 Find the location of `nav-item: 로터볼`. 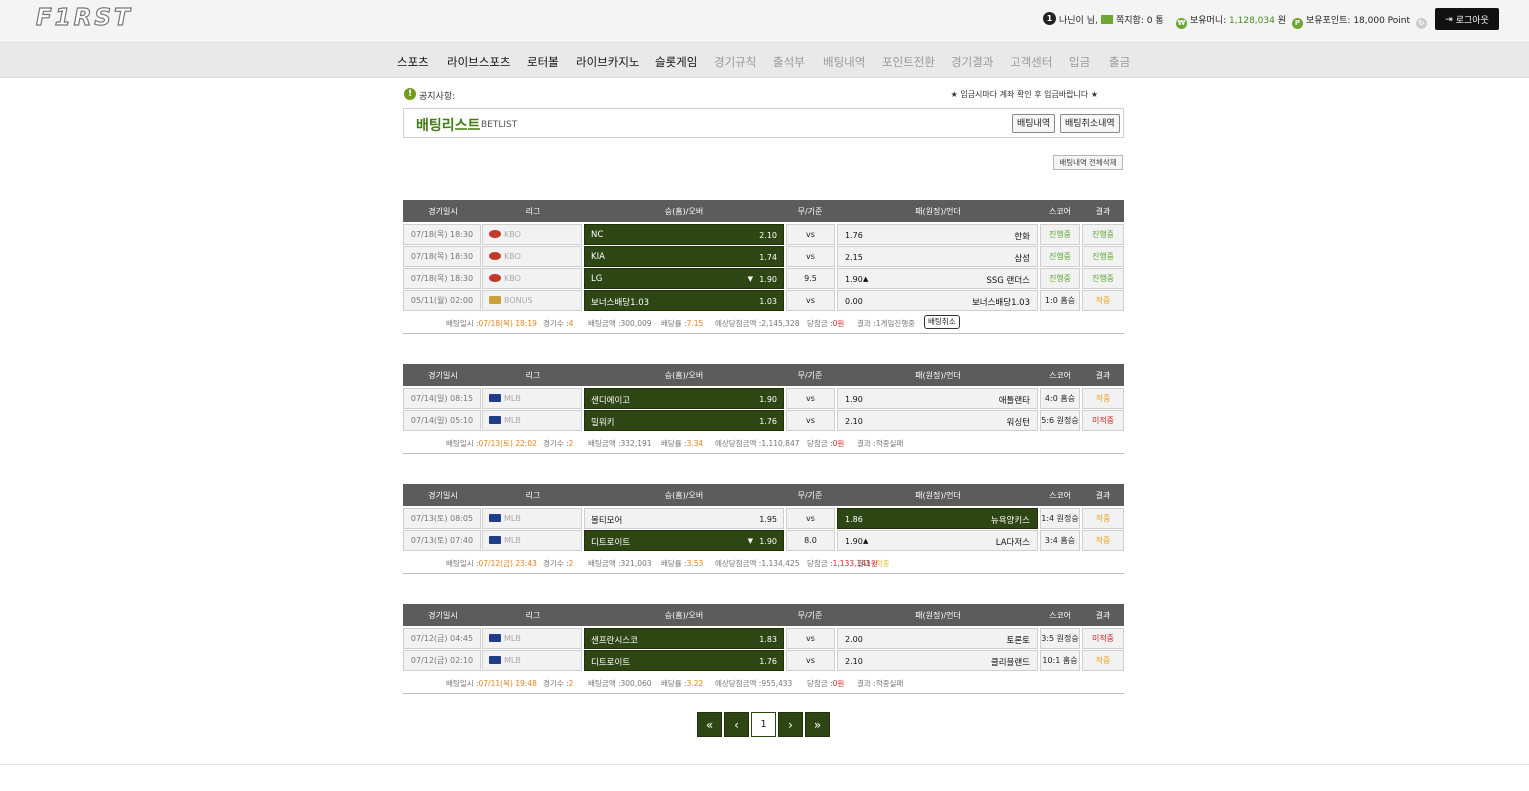

nav-item: 로터볼 is located at coordinates (543, 62).